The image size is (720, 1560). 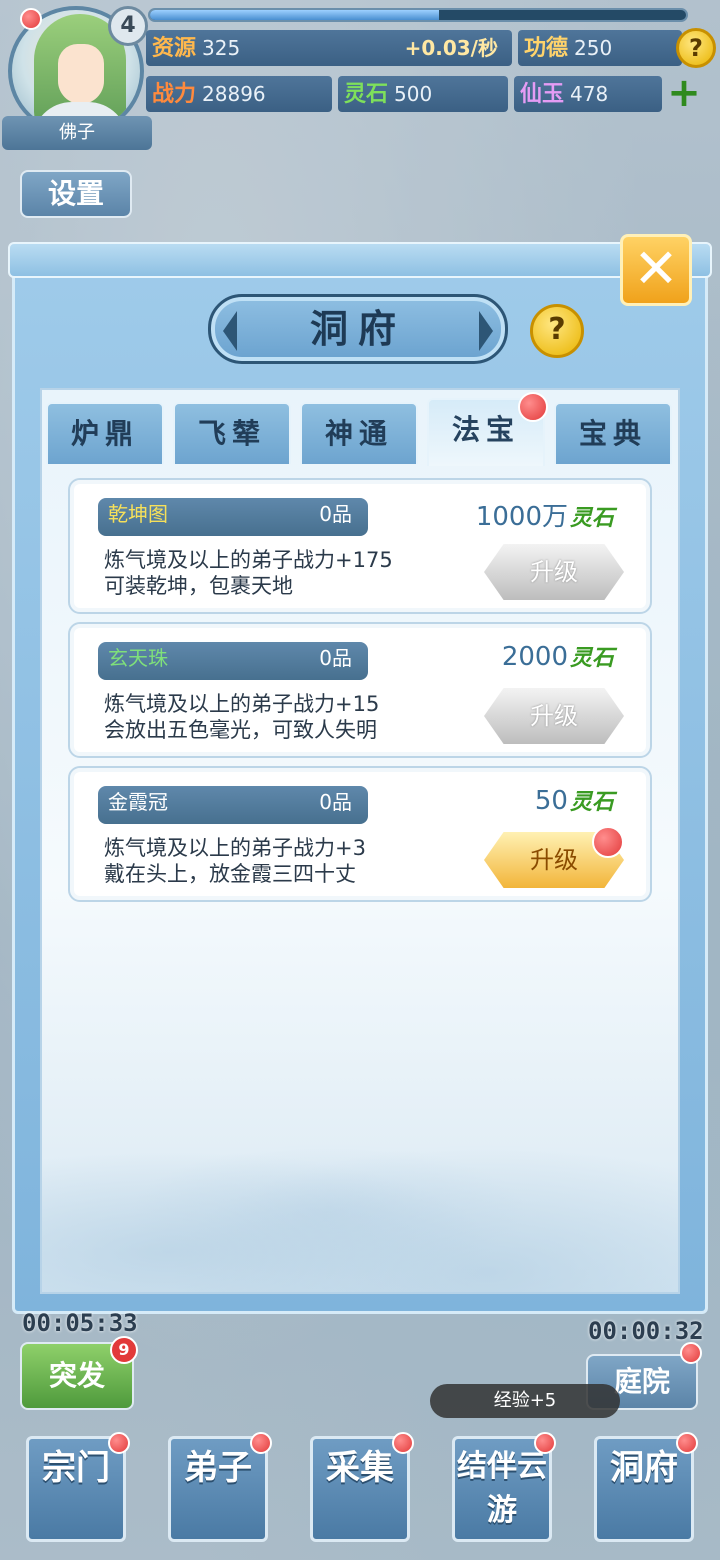 I want to click on item-cost-value: 1000万, so click(x=521, y=517).